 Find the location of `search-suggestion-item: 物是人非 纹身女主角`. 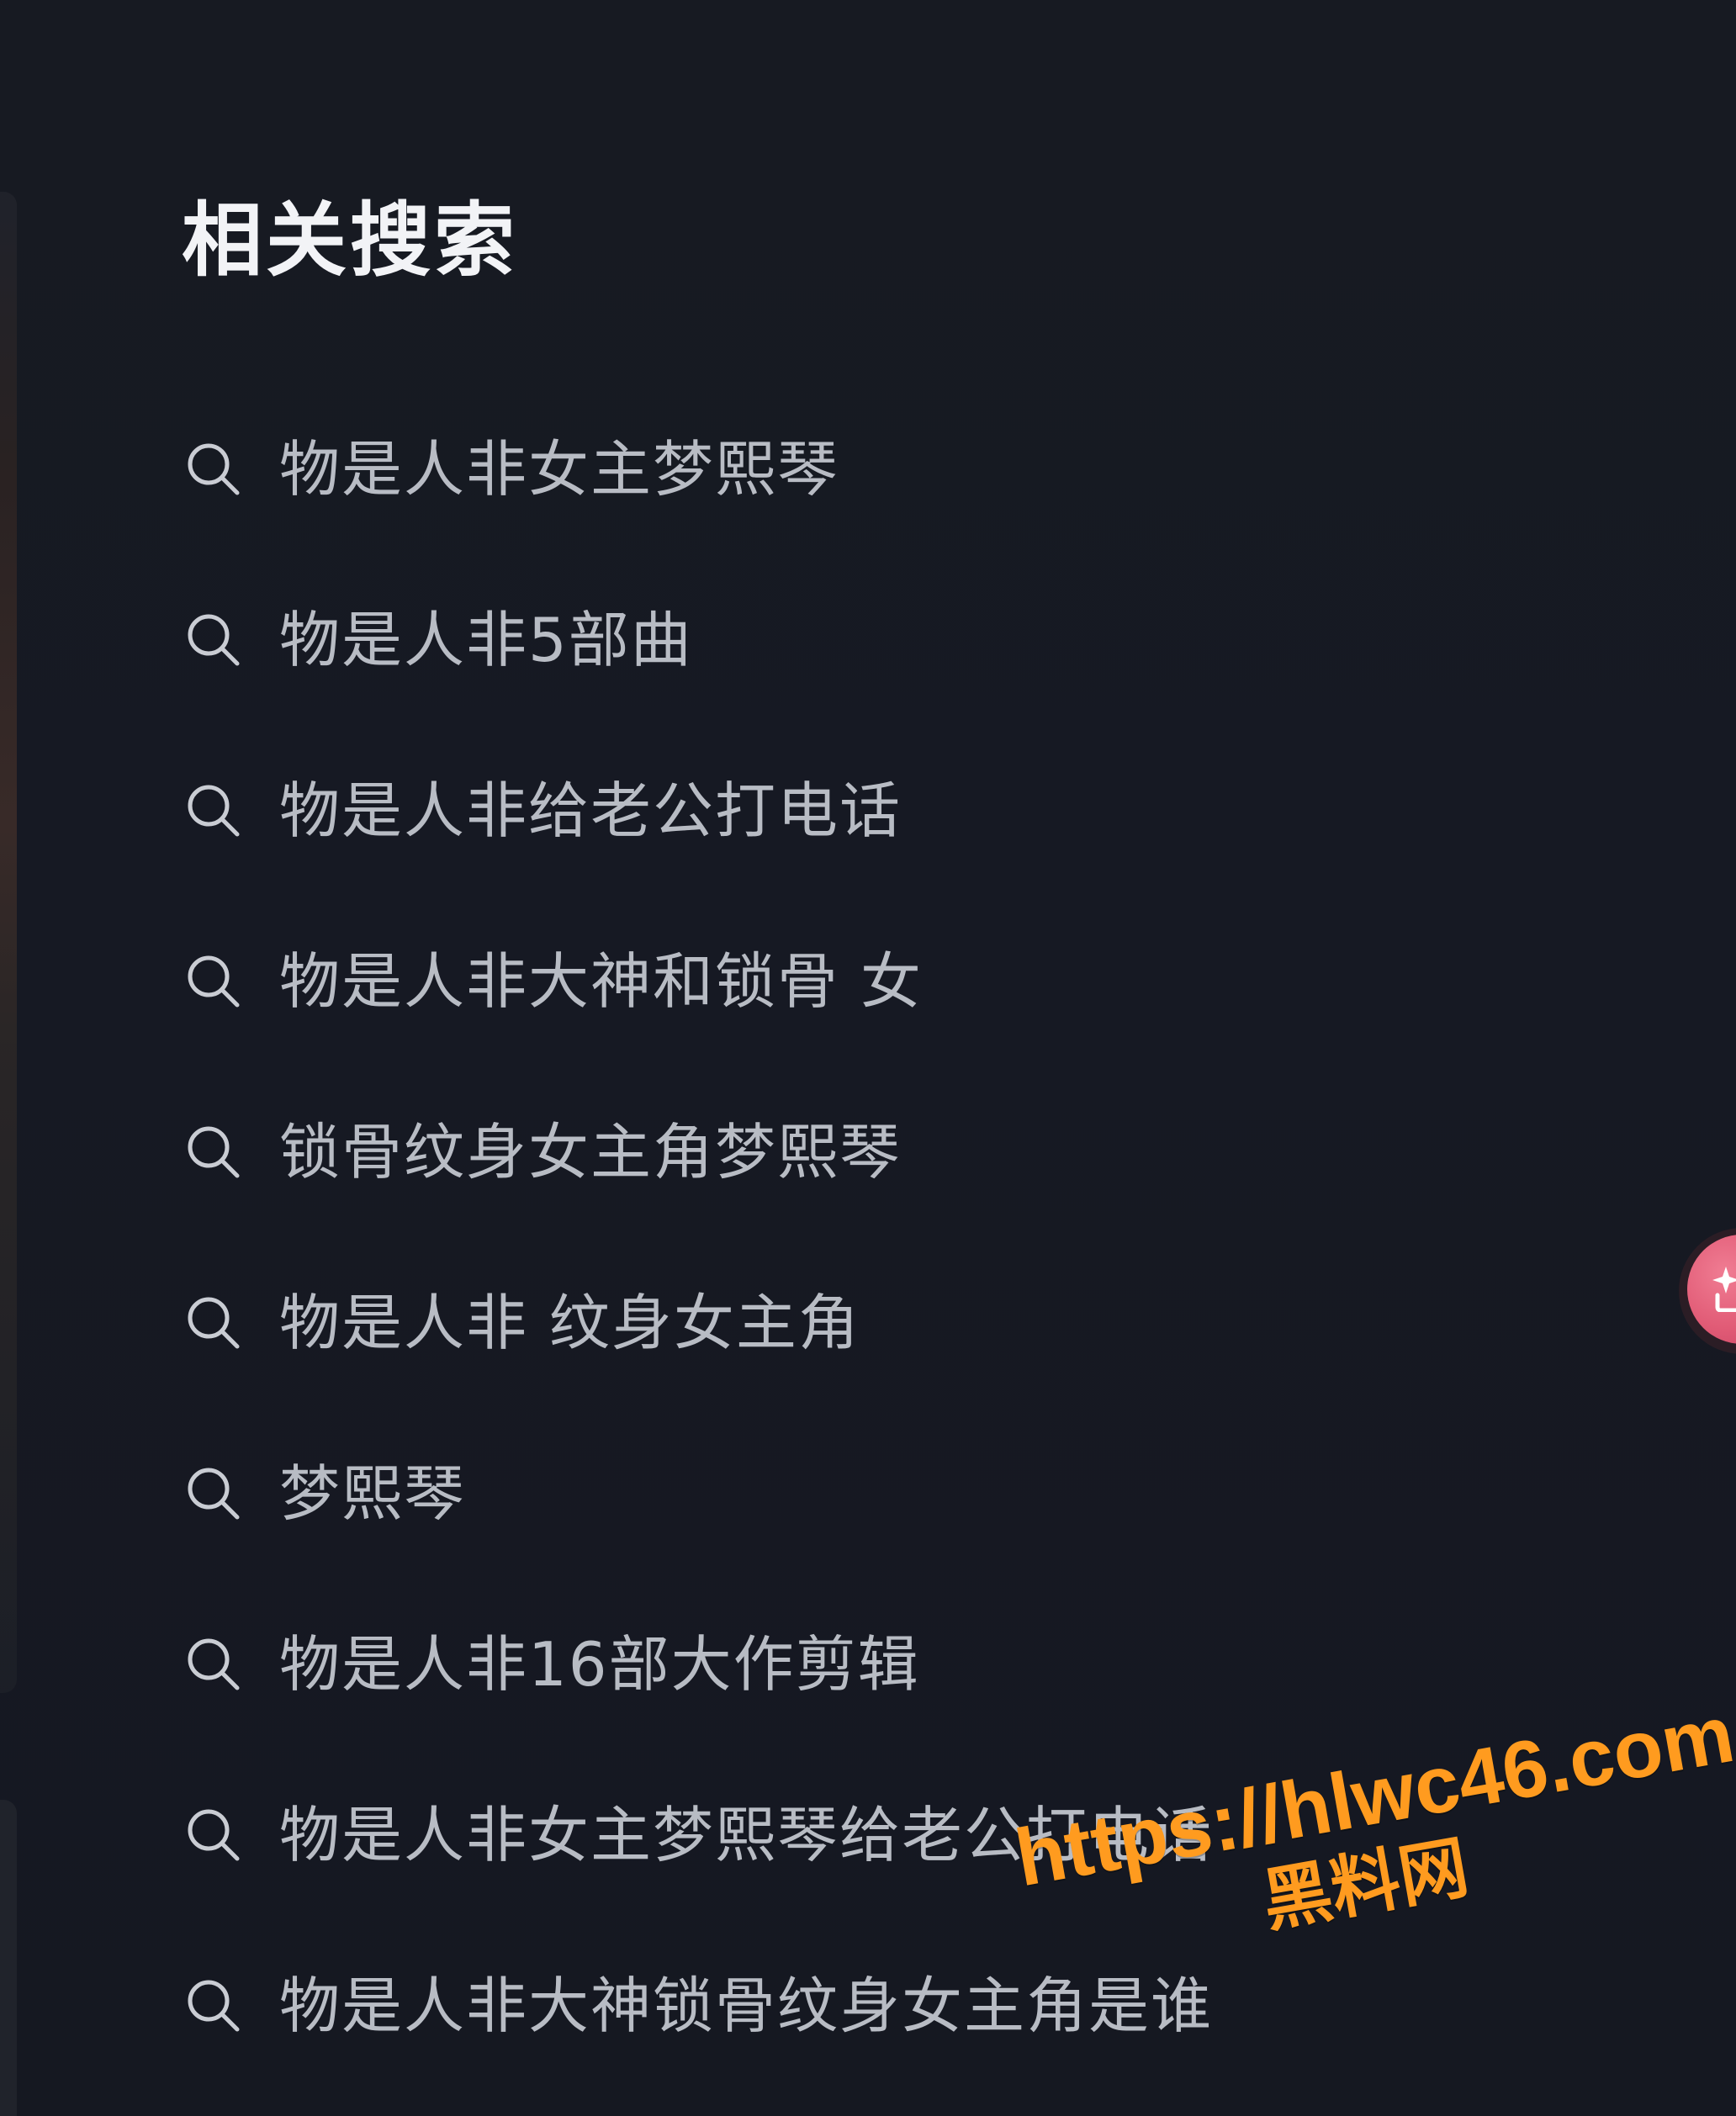

search-suggestion-item: 物是人非 纹身女主角 is located at coordinates (922, 1322).